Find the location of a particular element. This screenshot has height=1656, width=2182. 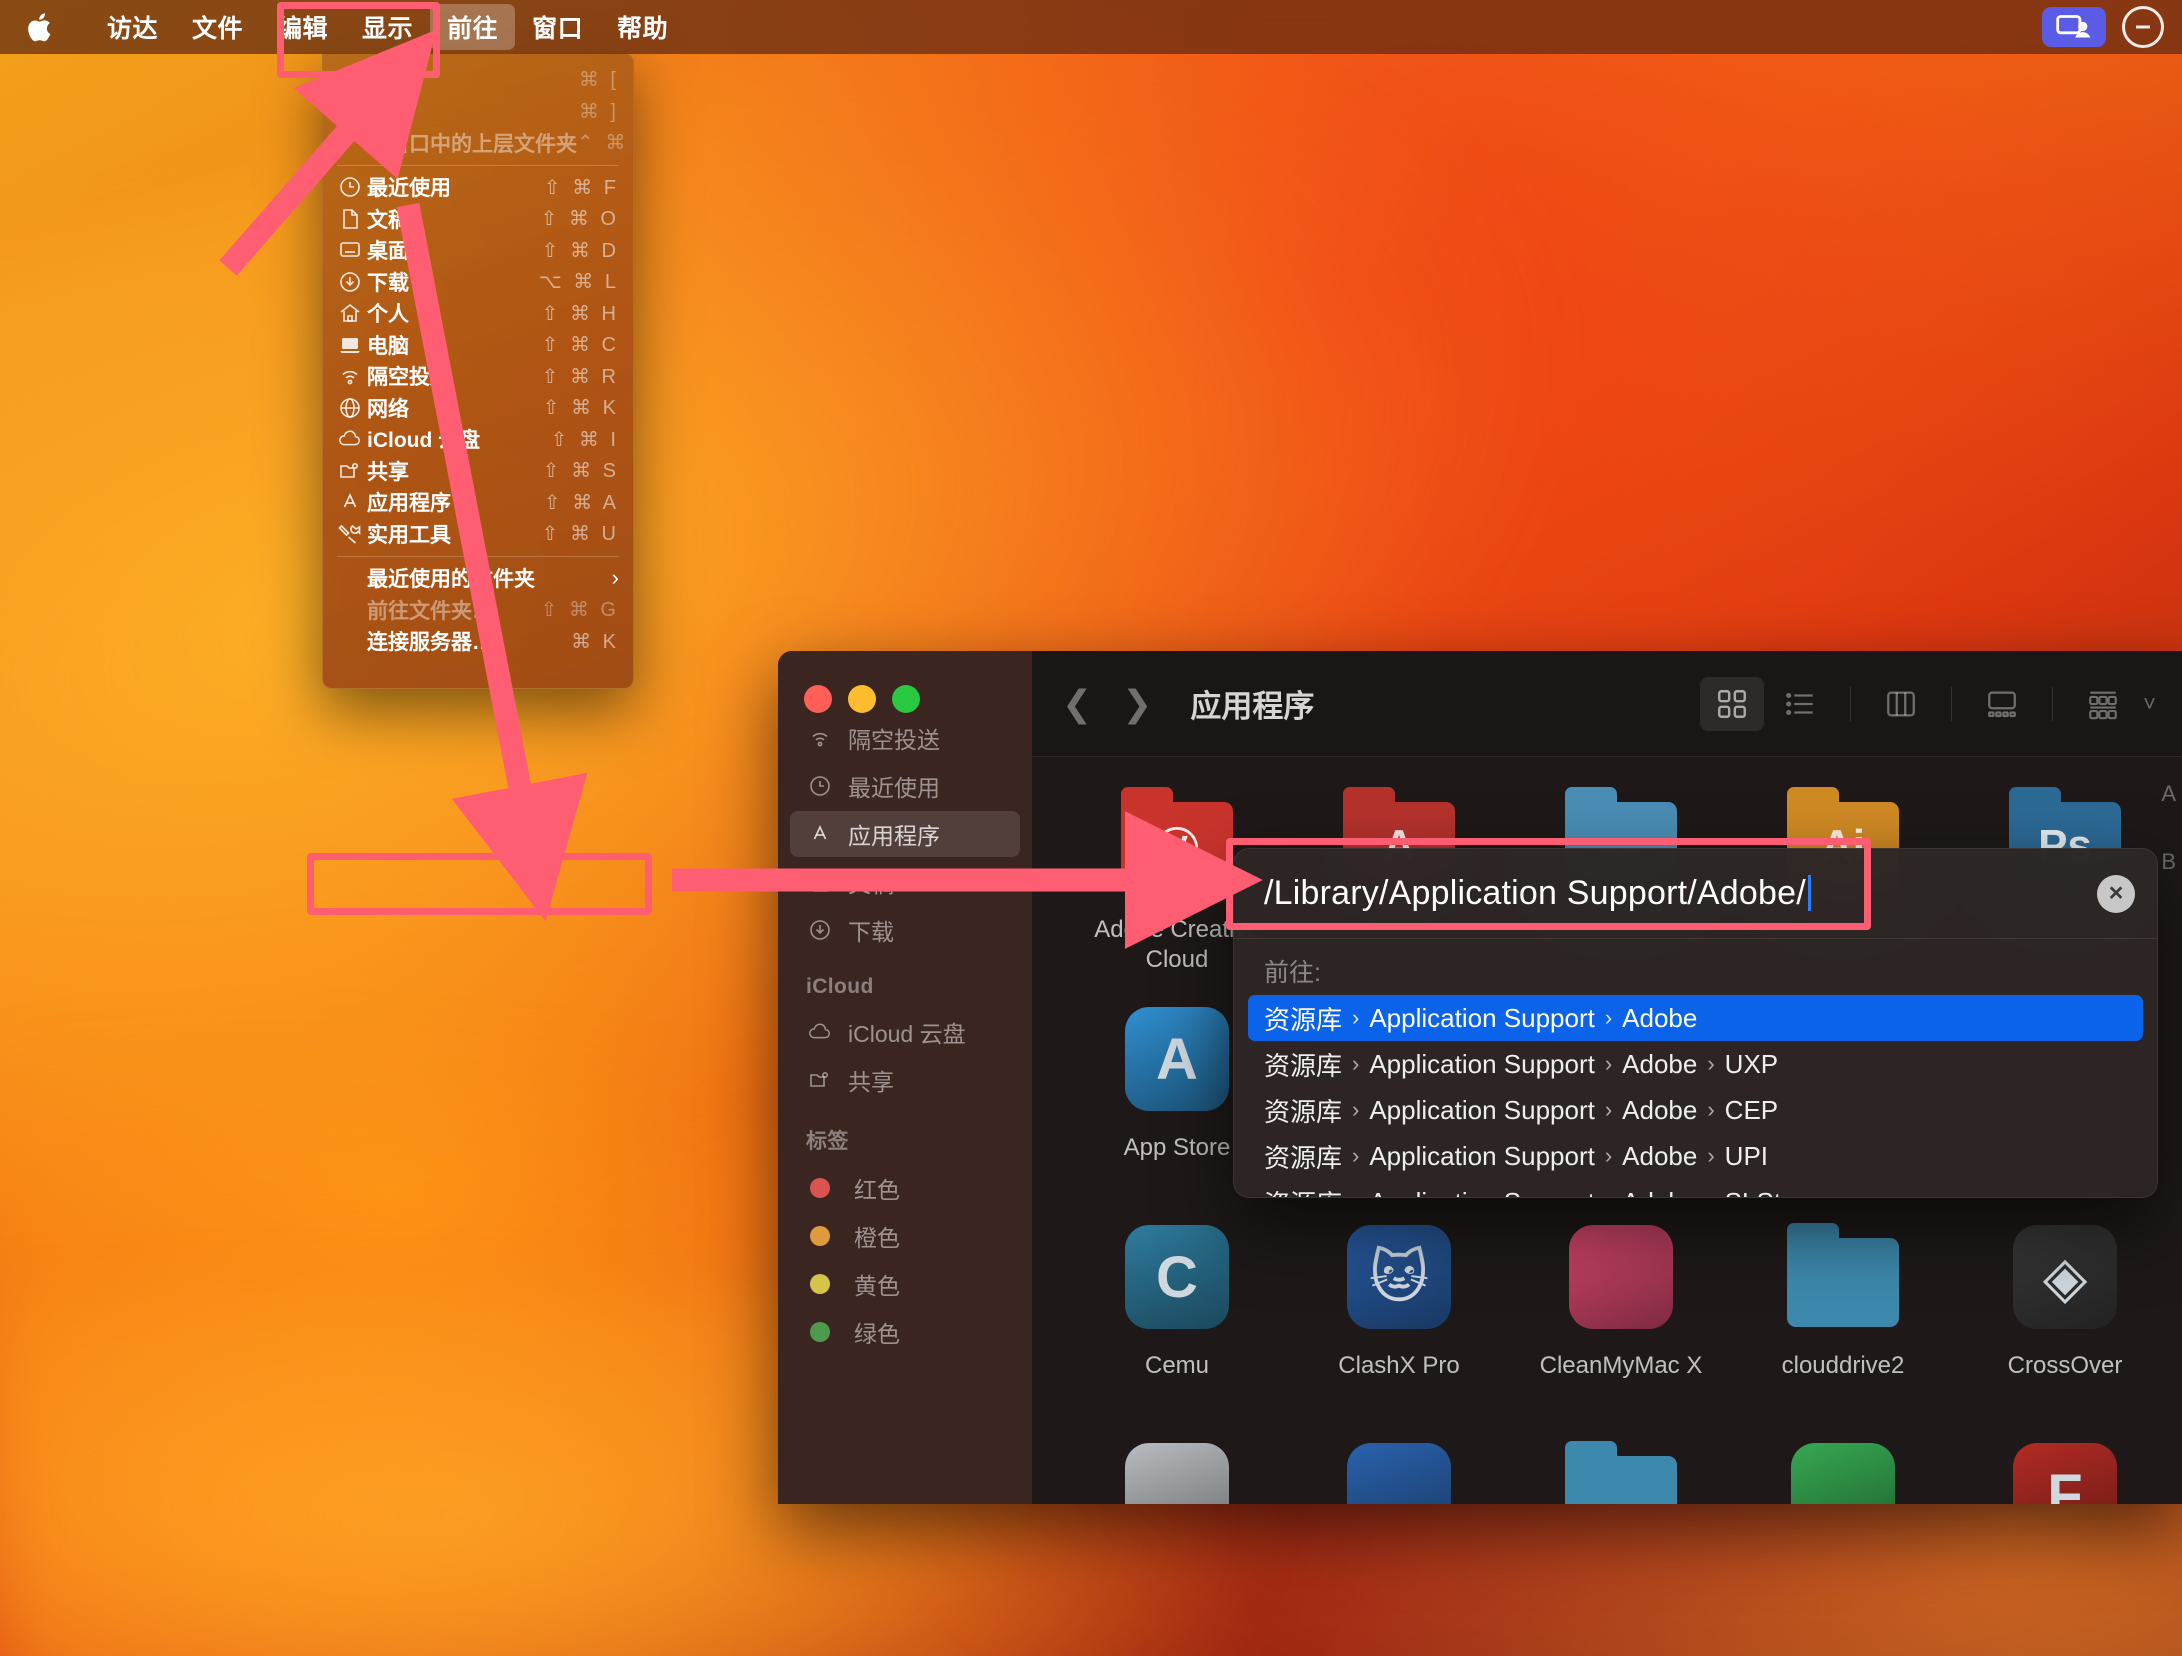

clear-circle-icon: × is located at coordinates (2116, 893).